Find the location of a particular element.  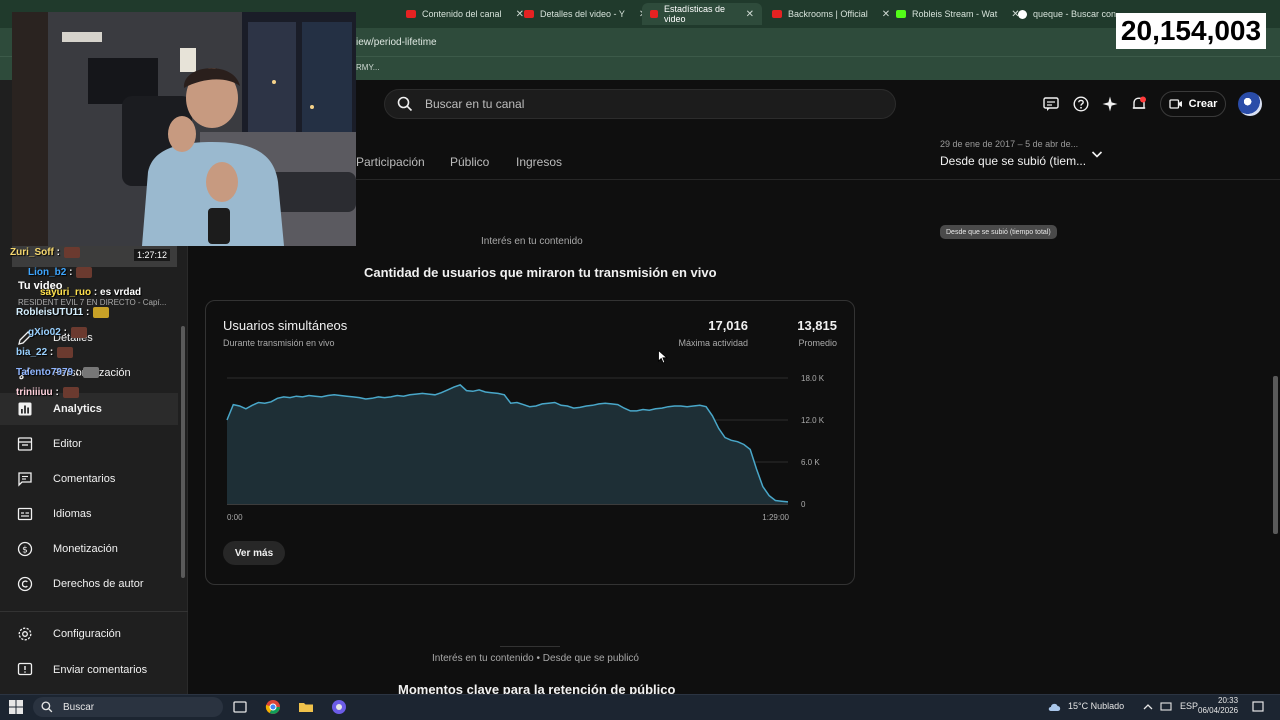

sidebar-item-editor: Editor is located at coordinates (89, 444).